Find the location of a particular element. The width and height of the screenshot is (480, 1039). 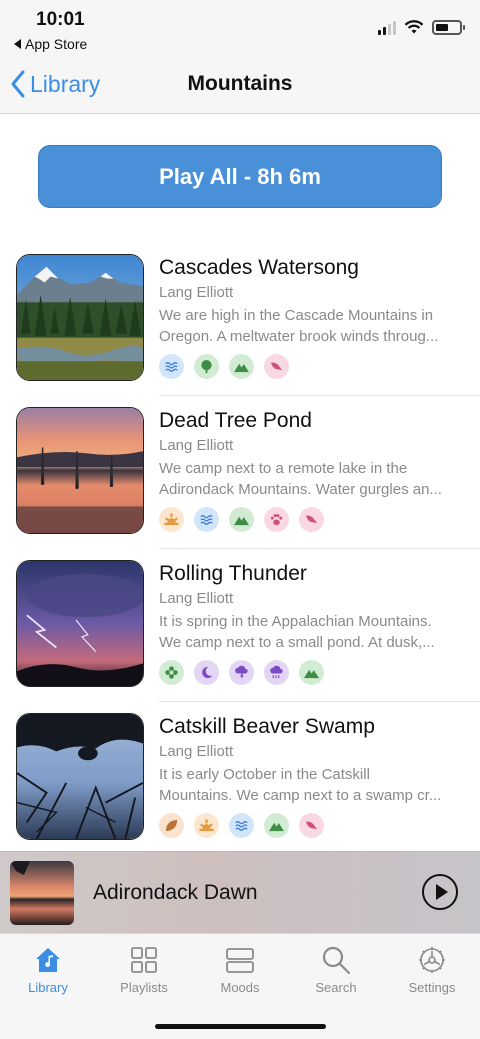

house-icon is located at coordinates (48, 960).